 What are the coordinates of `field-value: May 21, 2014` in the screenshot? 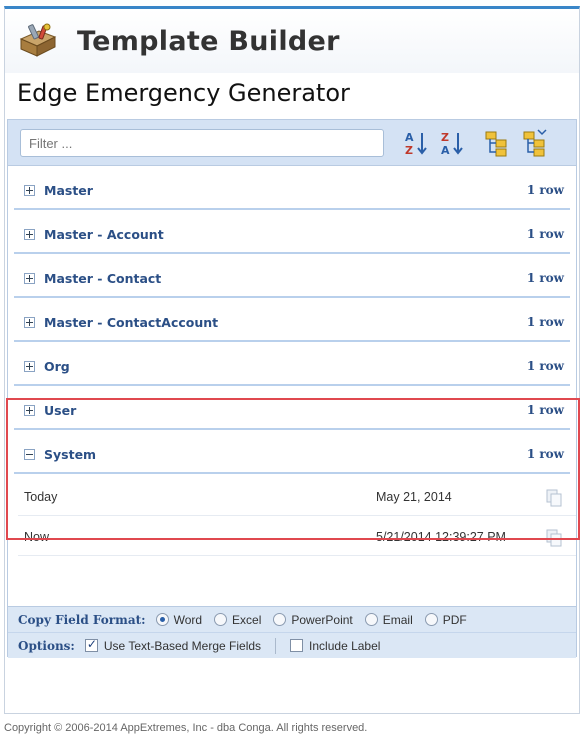 It's located at (414, 496).